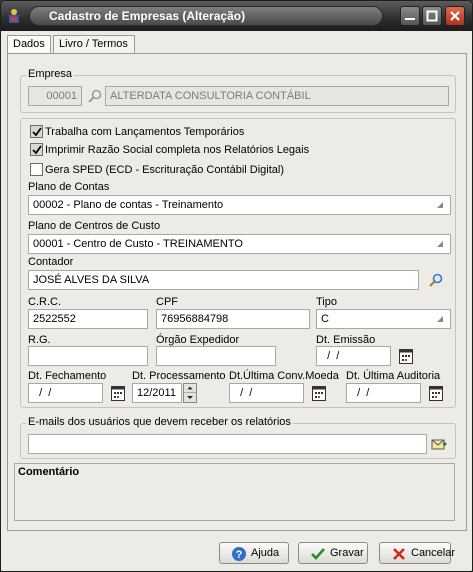 Image resolution: width=473 pixels, height=572 pixels. I want to click on contador-field: JOSÉ ALVES DA SILVA, so click(223, 280).